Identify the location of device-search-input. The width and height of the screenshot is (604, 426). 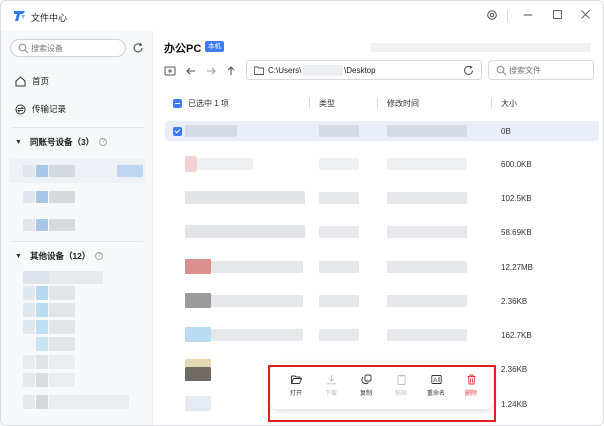
(76, 48).